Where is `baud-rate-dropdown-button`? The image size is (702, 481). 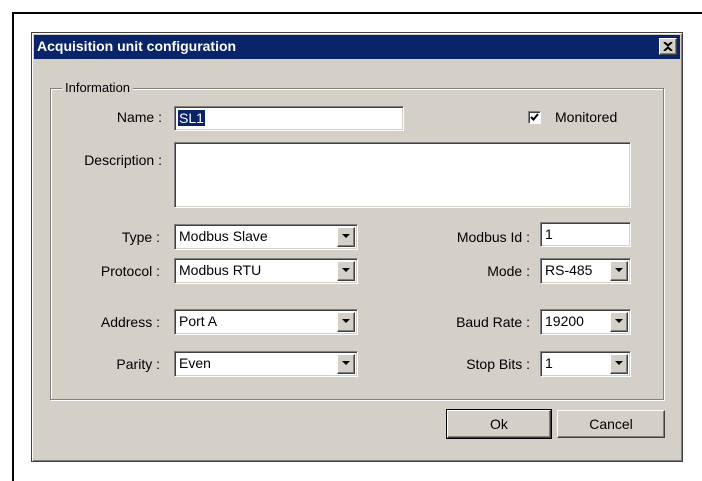
baud-rate-dropdown-button is located at coordinates (619, 322).